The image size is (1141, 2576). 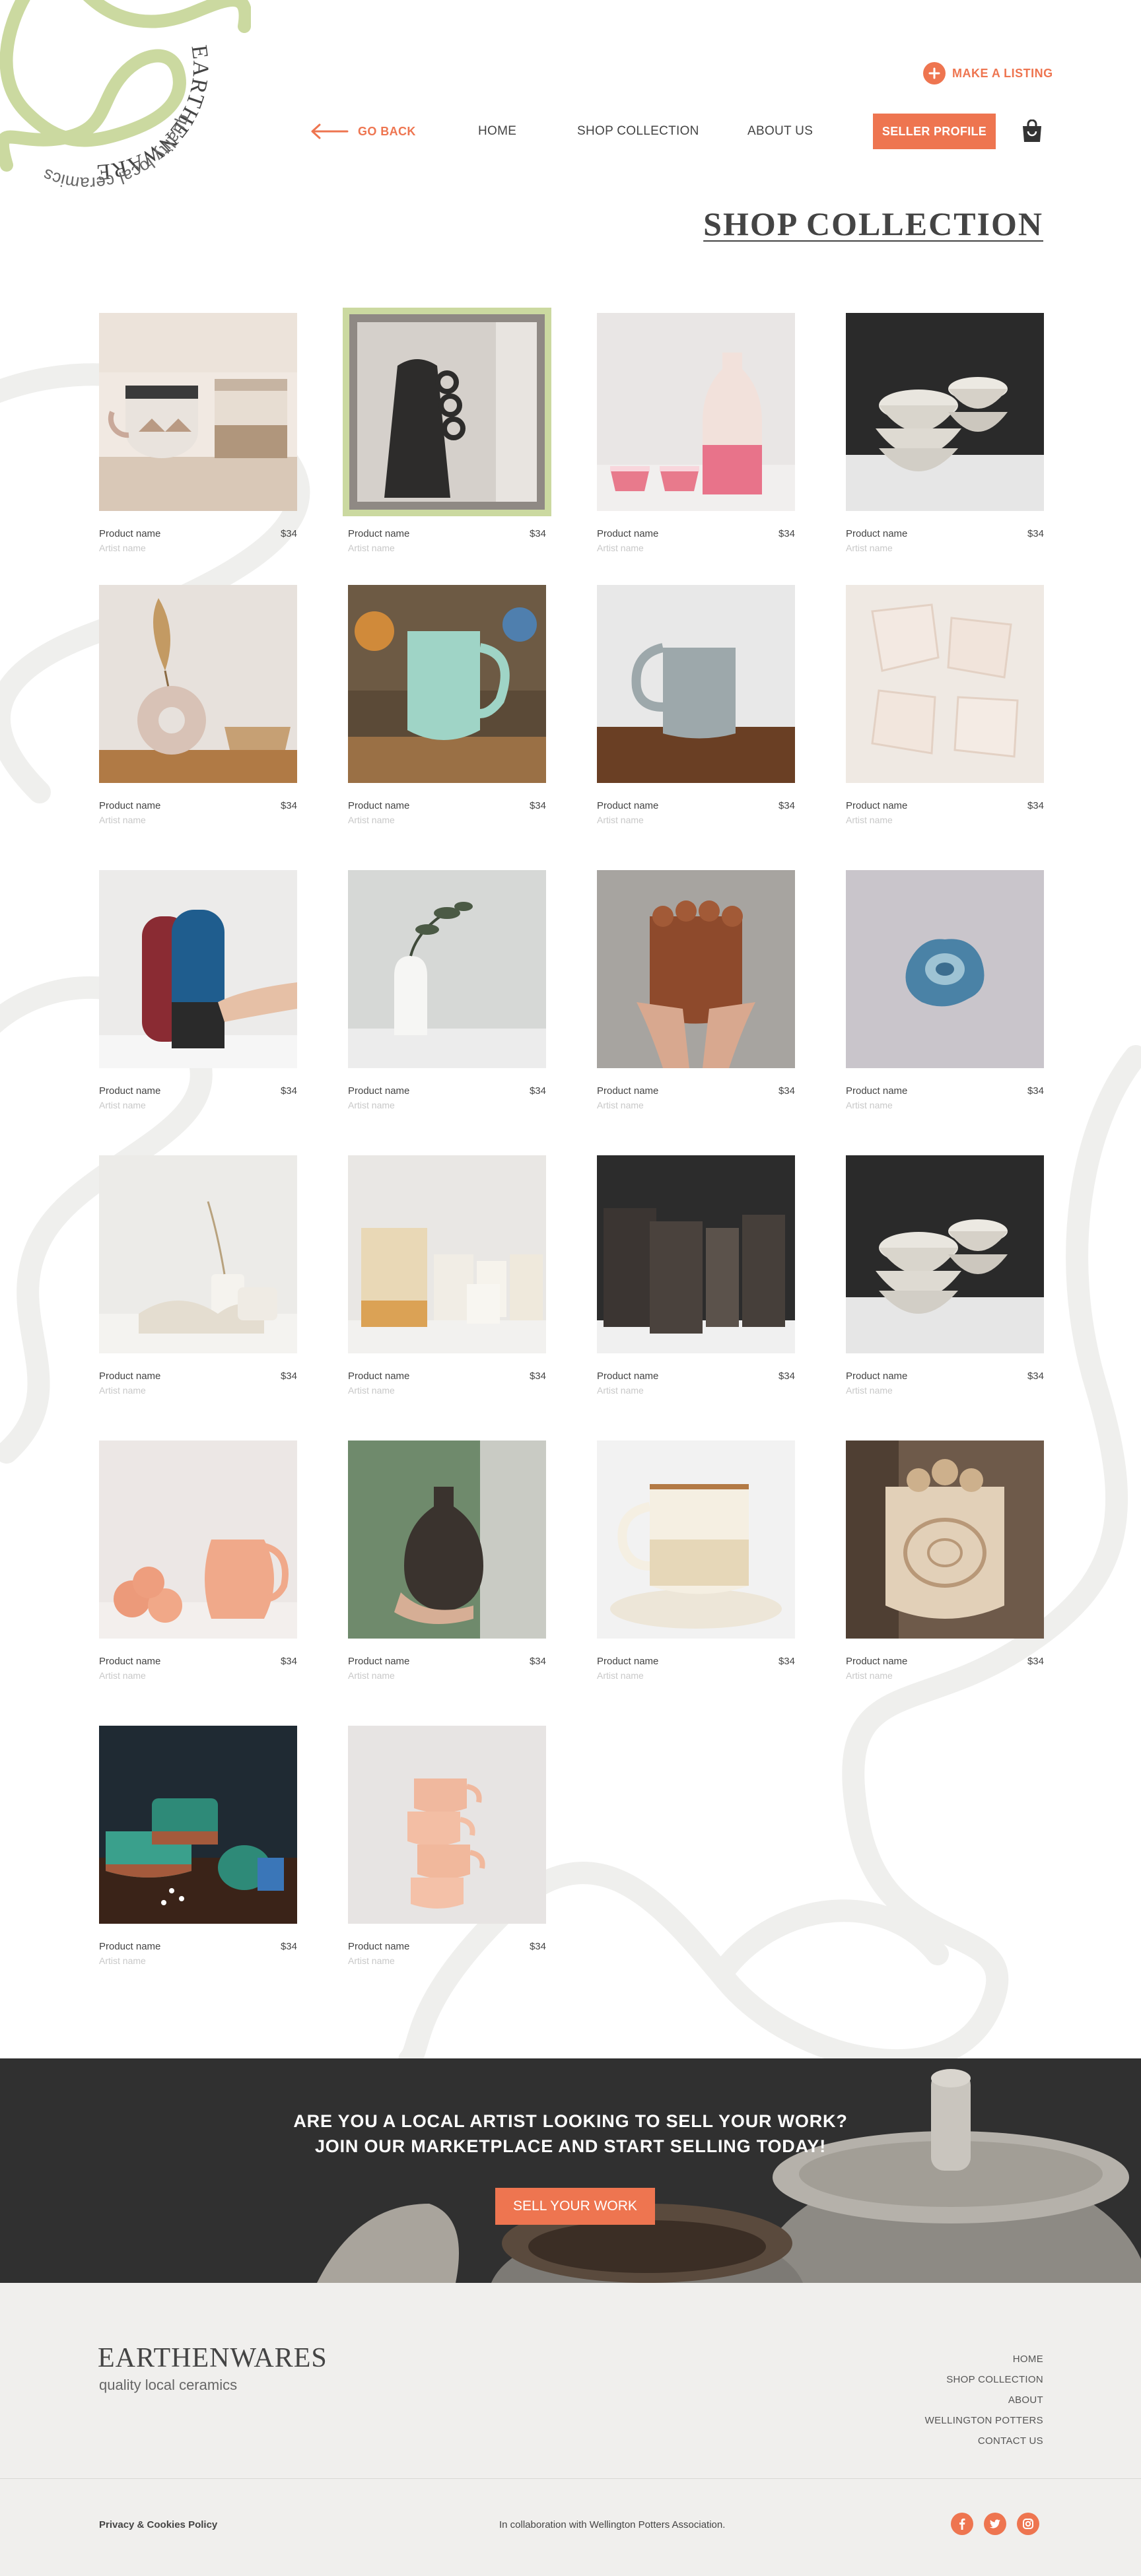 What do you see at coordinates (1028, 2524) in the screenshot?
I see `instagram-icon` at bounding box center [1028, 2524].